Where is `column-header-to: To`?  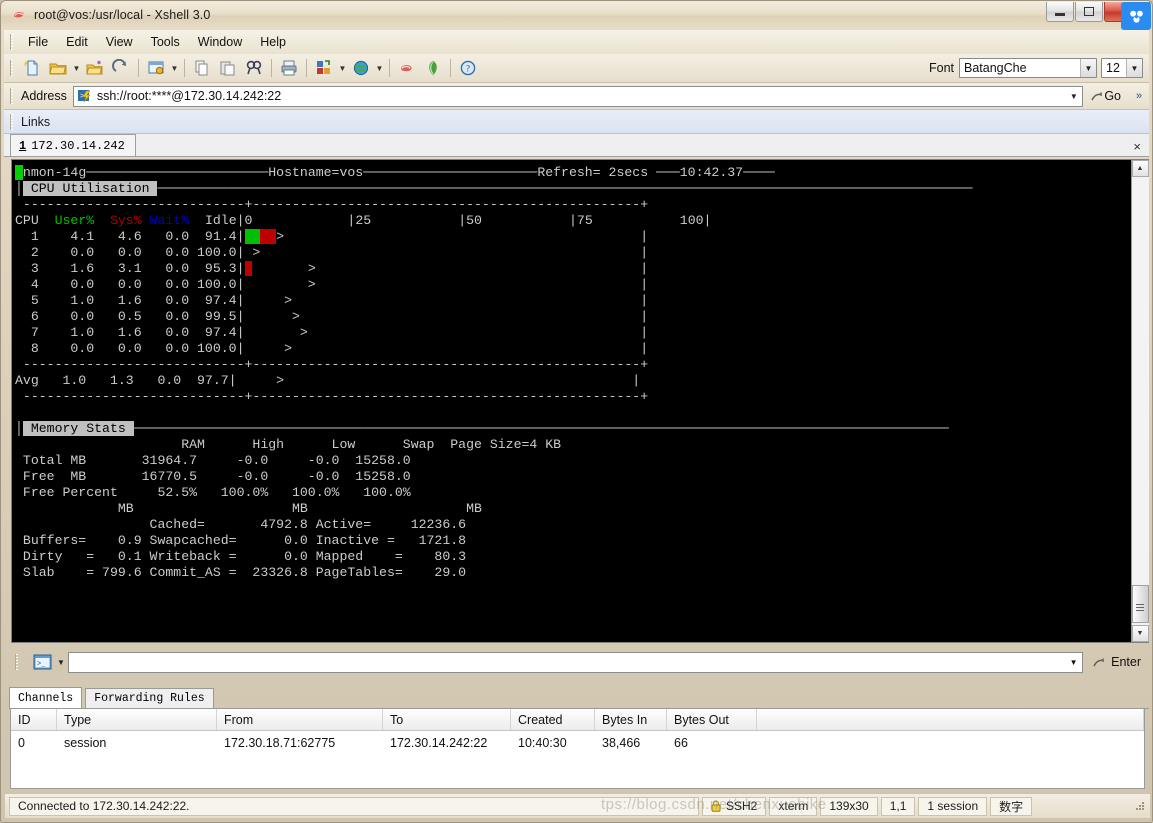
column-header-to: To is located at coordinates (447, 719).